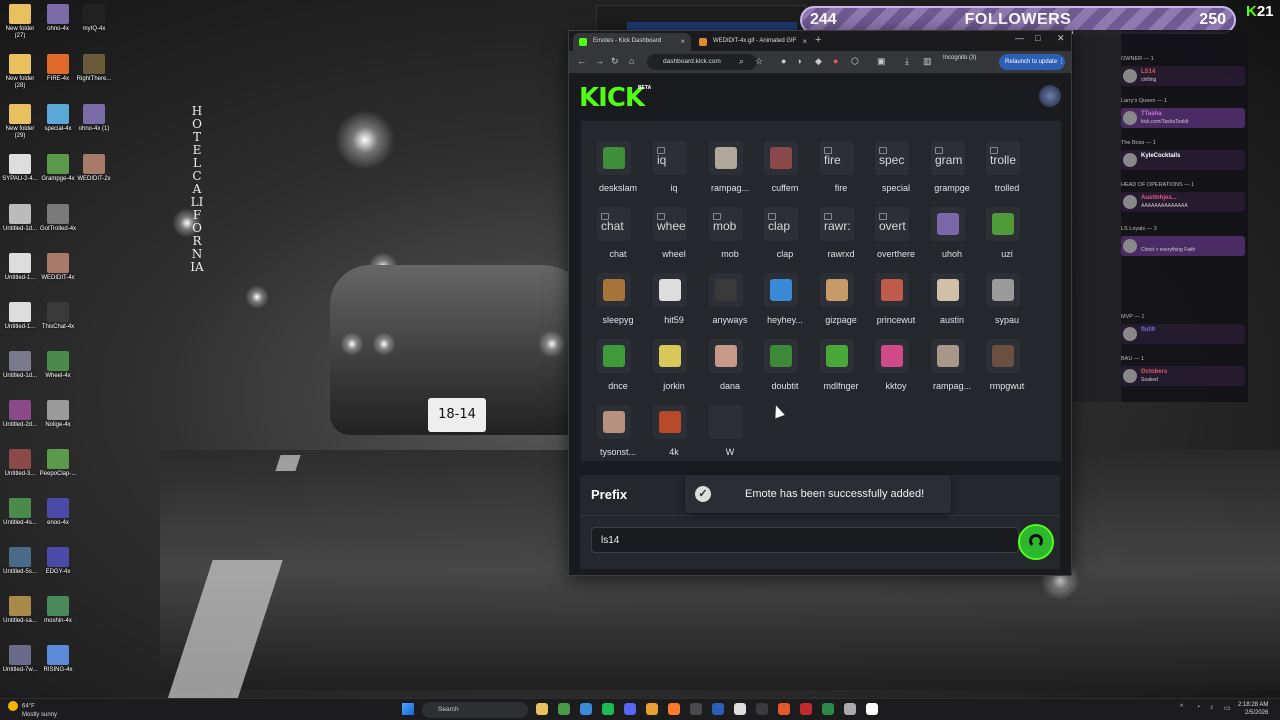 The height and width of the screenshot is (720, 1280). What do you see at coordinates (818, 61) in the screenshot?
I see `extension-icon: ◆` at bounding box center [818, 61].